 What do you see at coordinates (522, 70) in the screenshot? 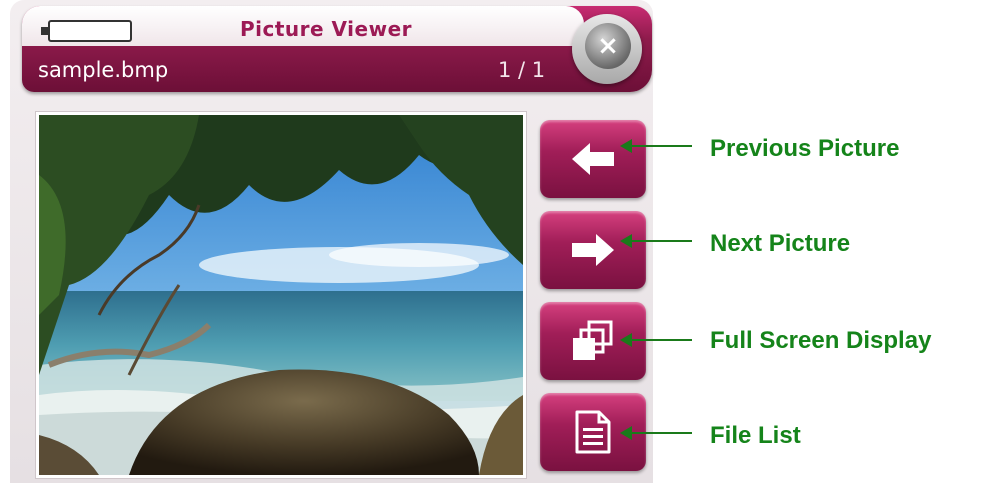
I see `picture-counter: 1 / 1` at bounding box center [522, 70].